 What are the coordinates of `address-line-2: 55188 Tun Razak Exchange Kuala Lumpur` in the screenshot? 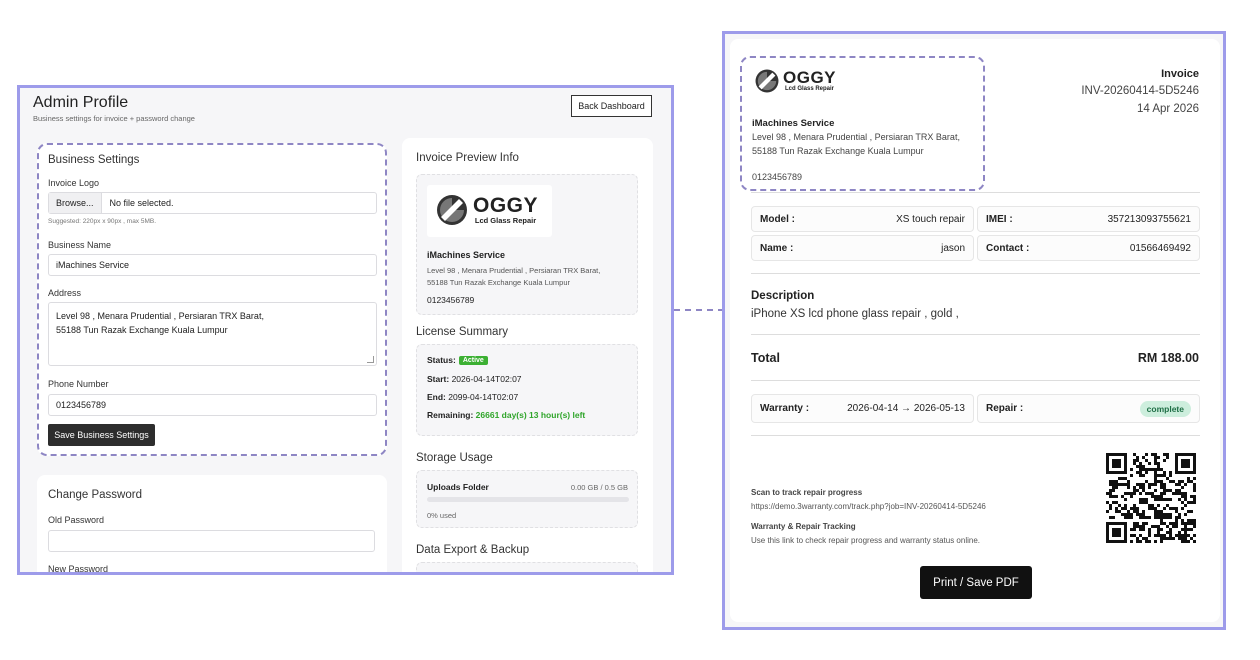 It's located at (142, 330).